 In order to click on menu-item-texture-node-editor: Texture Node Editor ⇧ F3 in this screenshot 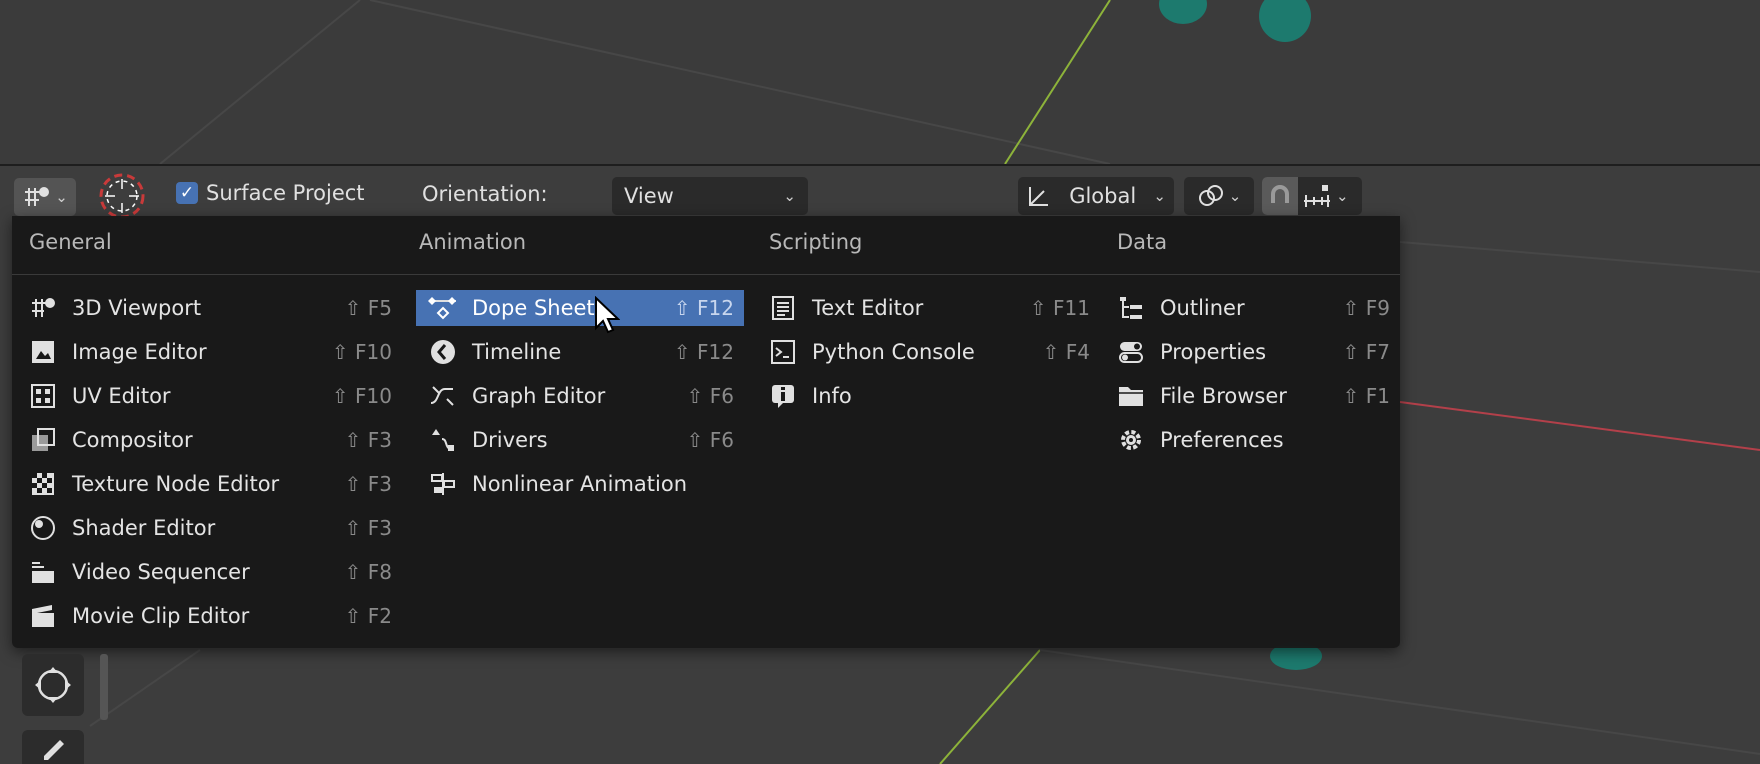, I will do `click(207, 484)`.